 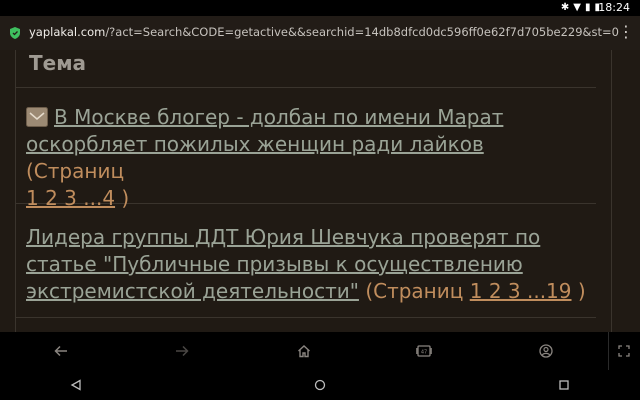 I want to click on status-icons: ✱ ▼ ▮ ▮, so click(x=580, y=8).